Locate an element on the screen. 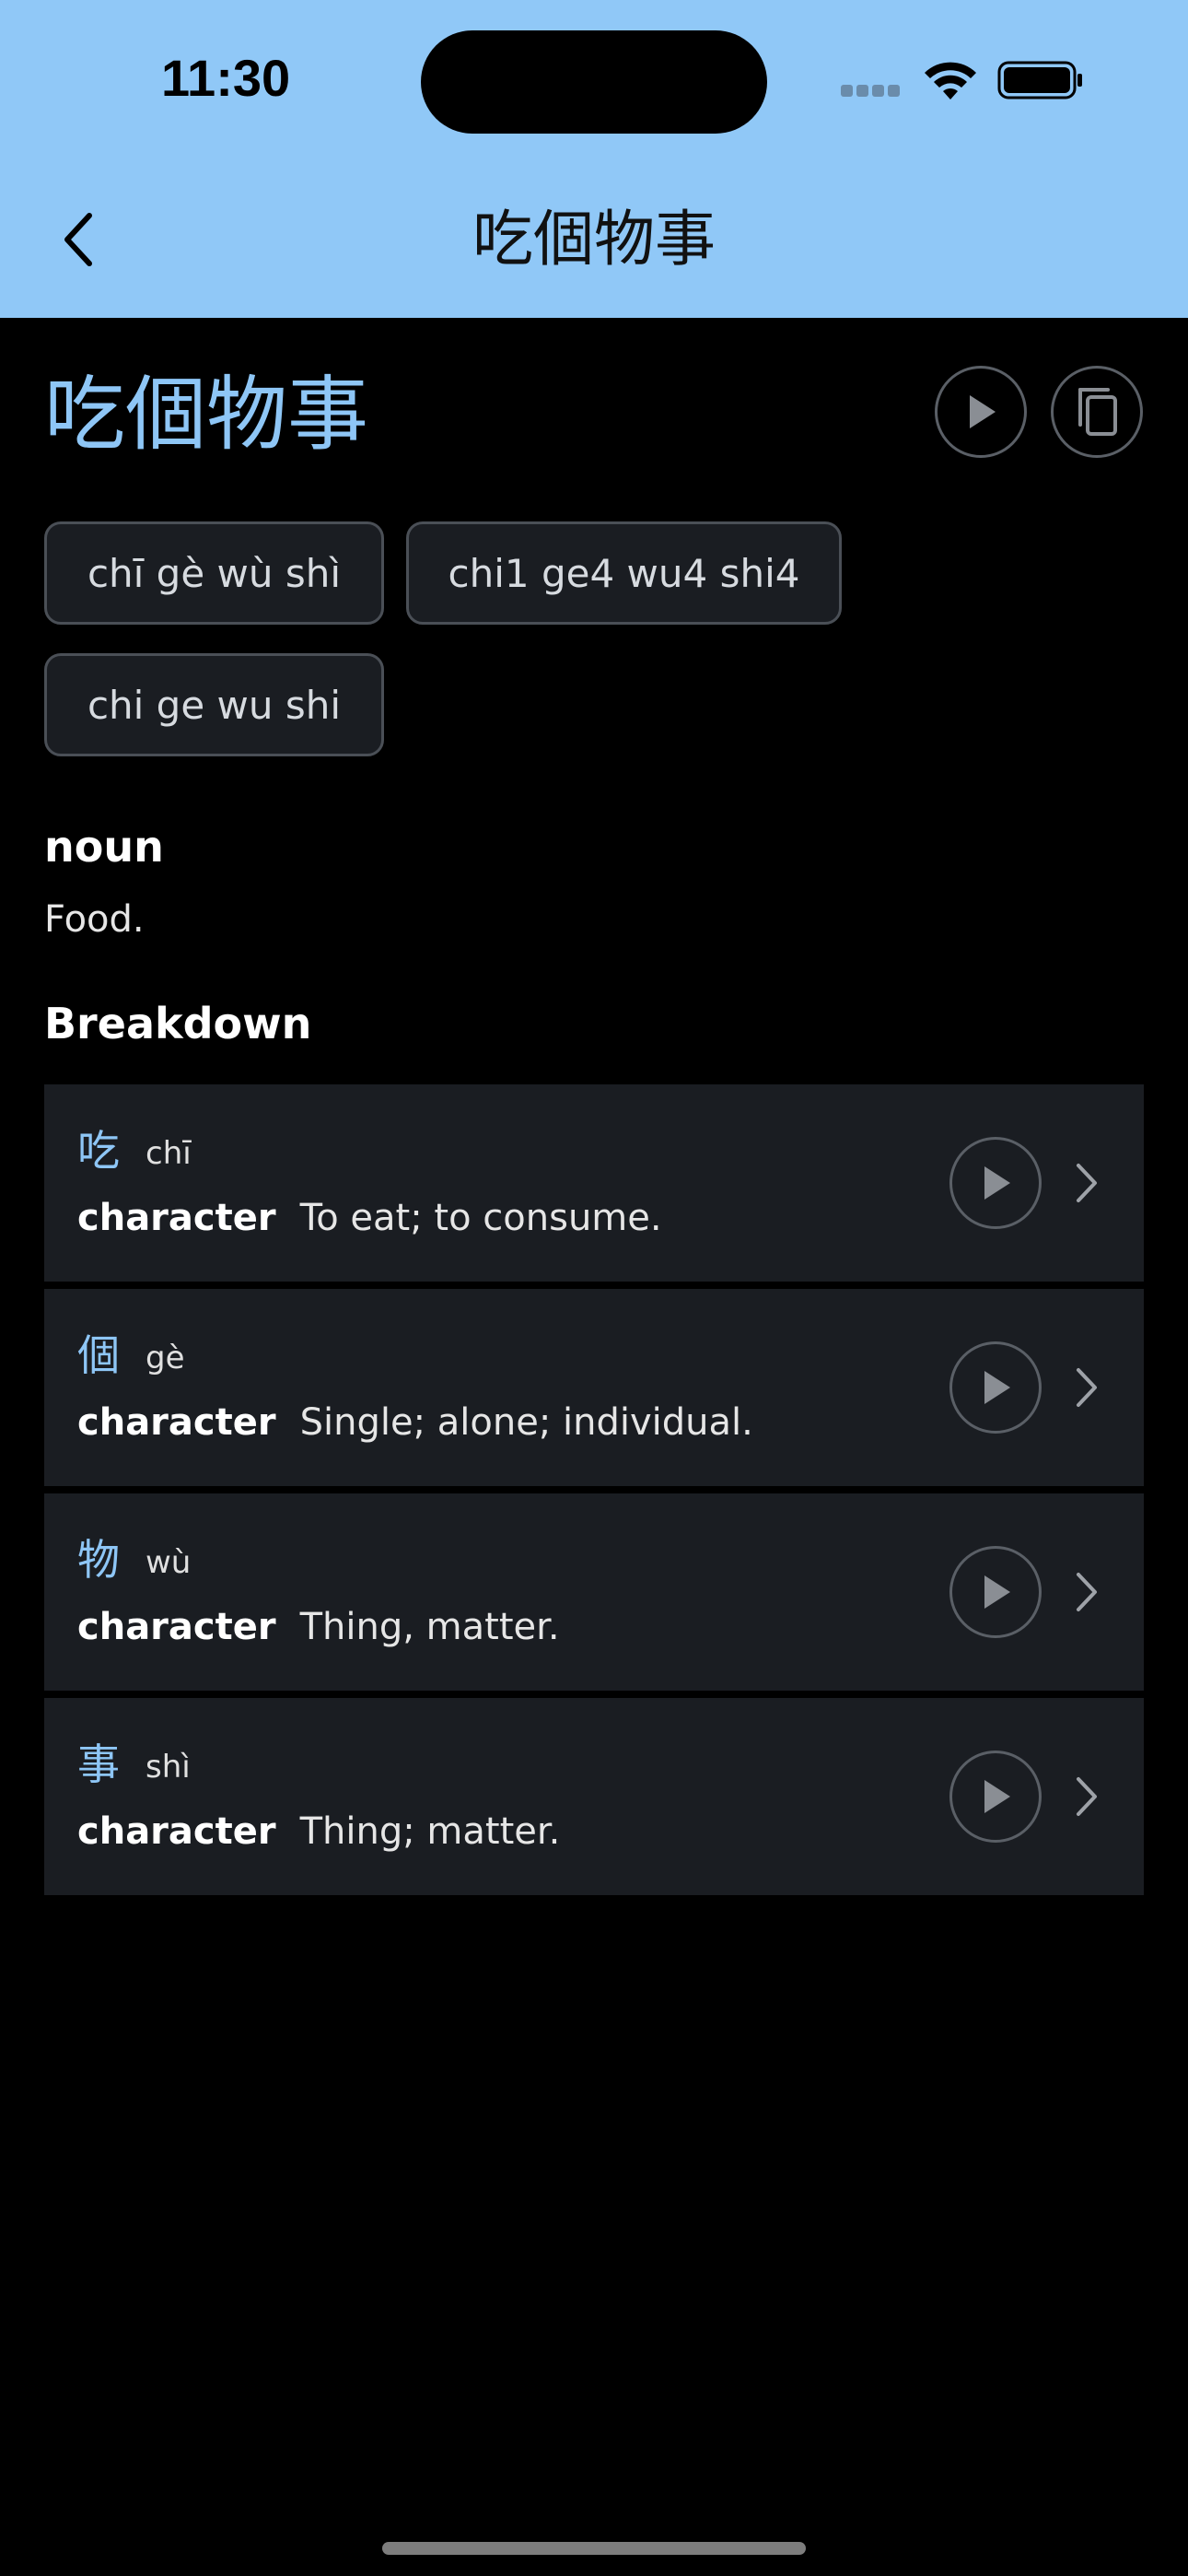 This screenshot has width=1188, height=2576. breakdown-character: 個 is located at coordinates (98, 1355).